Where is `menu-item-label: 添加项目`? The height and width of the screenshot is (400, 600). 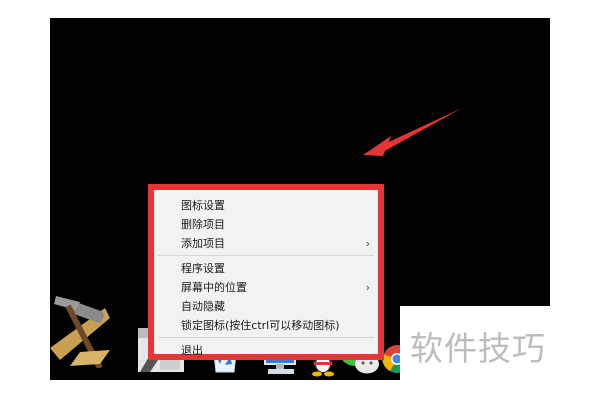
menu-item-label: 添加项目 is located at coordinates (203, 243).